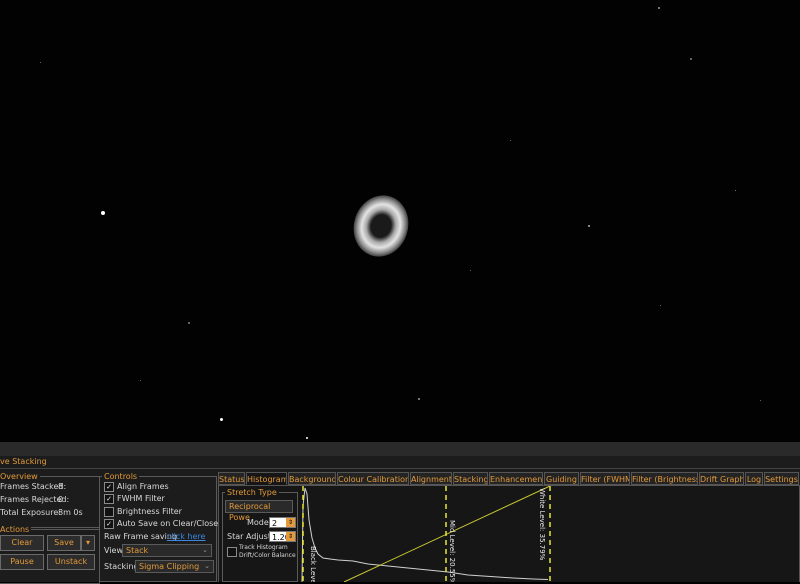 The height and width of the screenshot is (584, 800). What do you see at coordinates (22, 562) in the screenshot?
I see `pause-button: Pause` at bounding box center [22, 562].